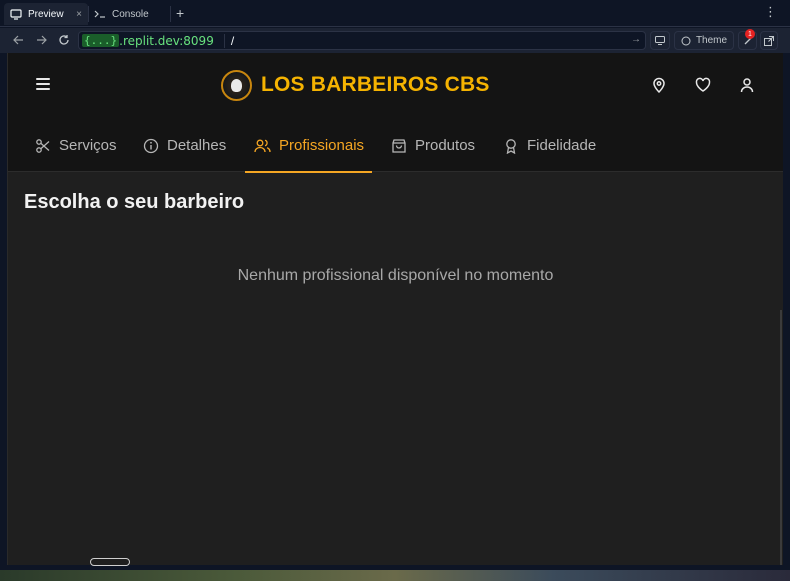 Image resolution: width=790 pixels, height=581 pixels. Describe the element at coordinates (18, 40) in the screenshot. I see `back-arrow-icon` at that location.